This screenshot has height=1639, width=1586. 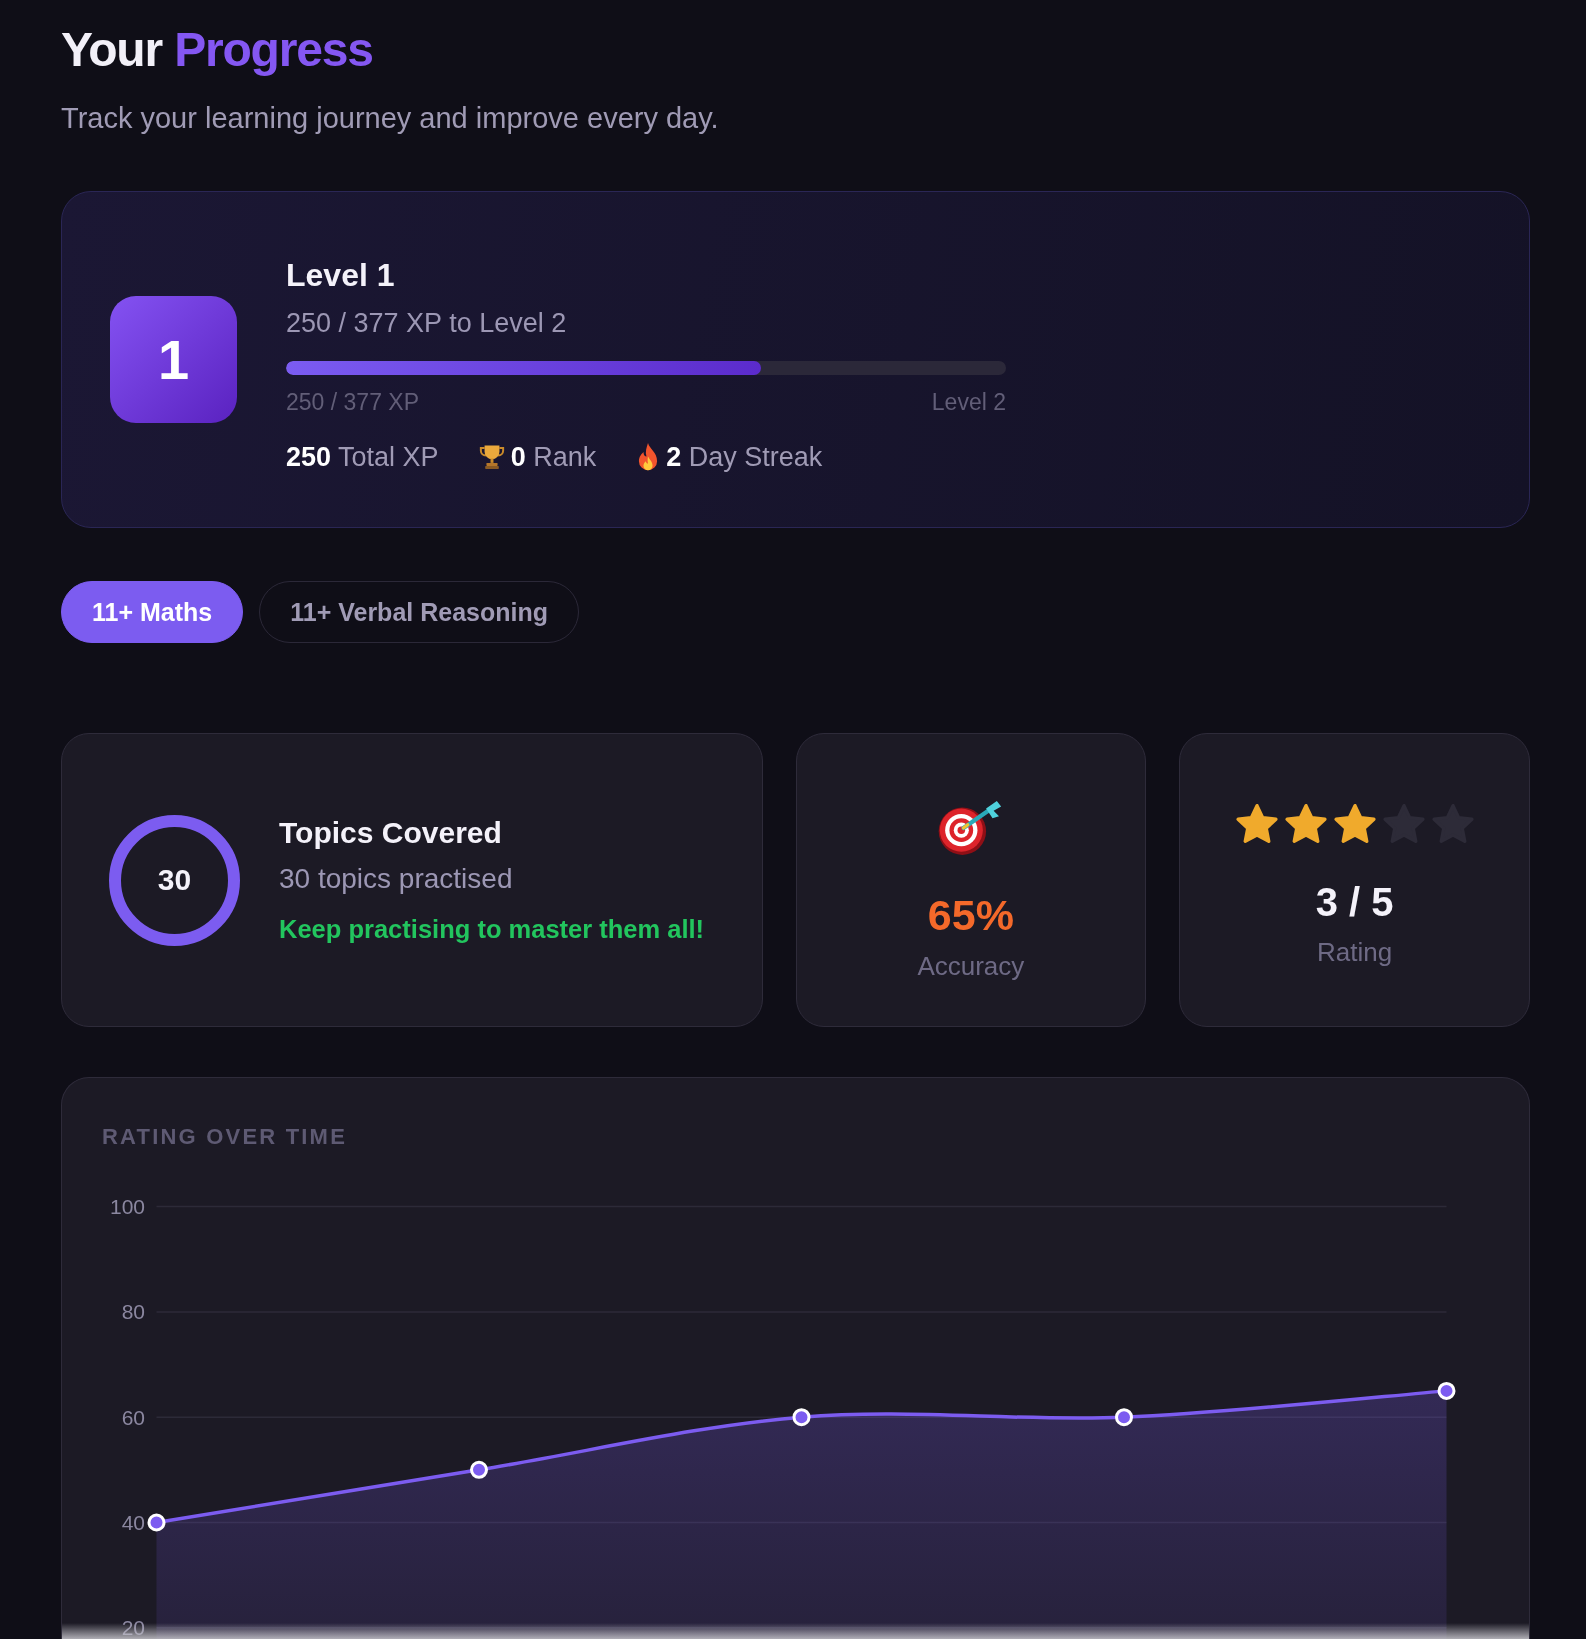 What do you see at coordinates (390, 118) in the screenshot?
I see `page-subtitle: Track your learning journey and improve every day.` at bounding box center [390, 118].